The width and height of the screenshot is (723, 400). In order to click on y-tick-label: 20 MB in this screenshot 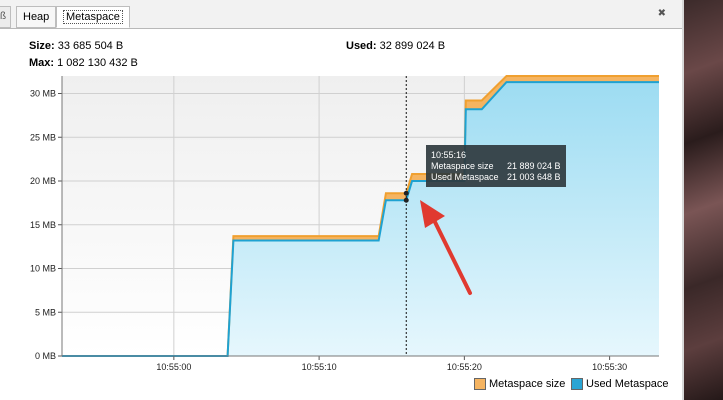, I will do `click(43, 181)`.